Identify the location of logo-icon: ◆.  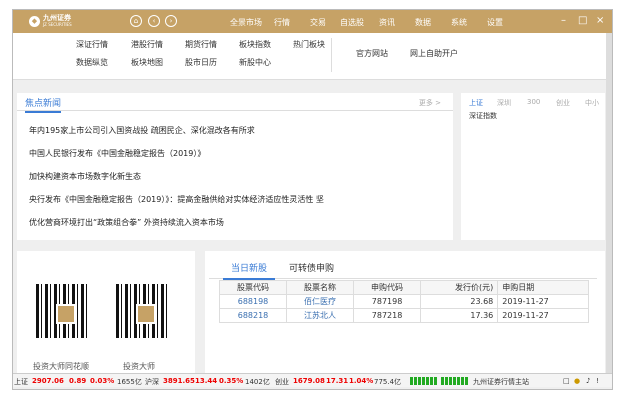
(34, 21).